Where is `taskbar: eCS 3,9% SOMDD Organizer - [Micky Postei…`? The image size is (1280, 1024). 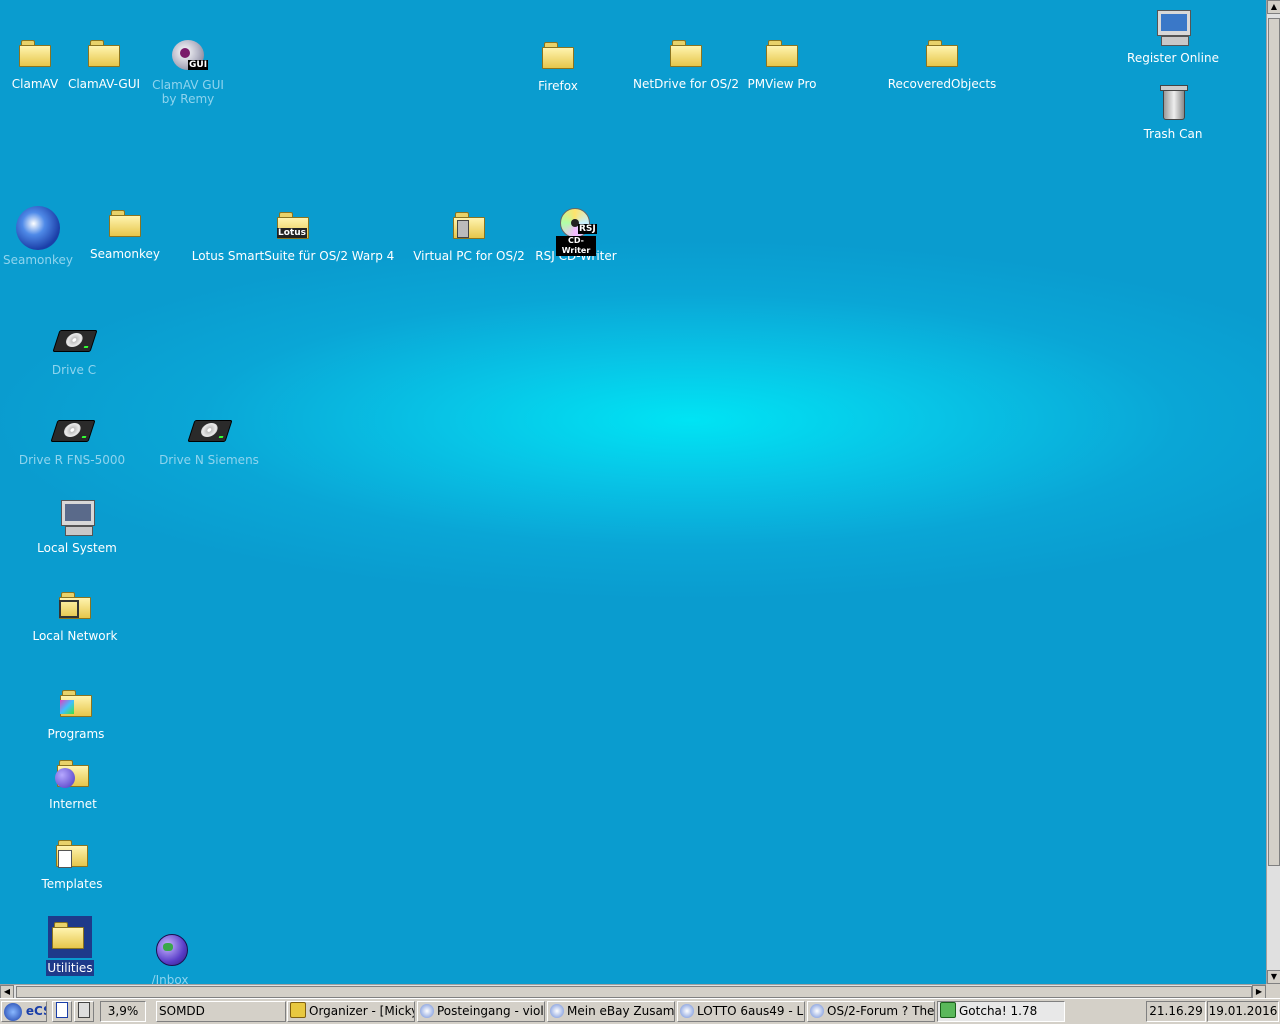 taskbar: eCS 3,9% SOMDD Organizer - [Micky Postei… is located at coordinates (640, 1011).